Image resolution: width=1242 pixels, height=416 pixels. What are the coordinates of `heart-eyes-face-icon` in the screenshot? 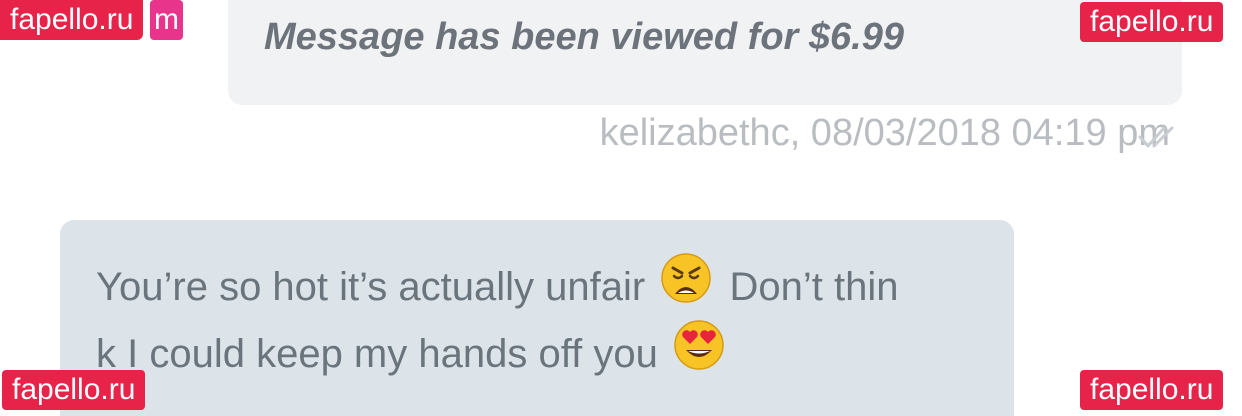 It's located at (699, 345).